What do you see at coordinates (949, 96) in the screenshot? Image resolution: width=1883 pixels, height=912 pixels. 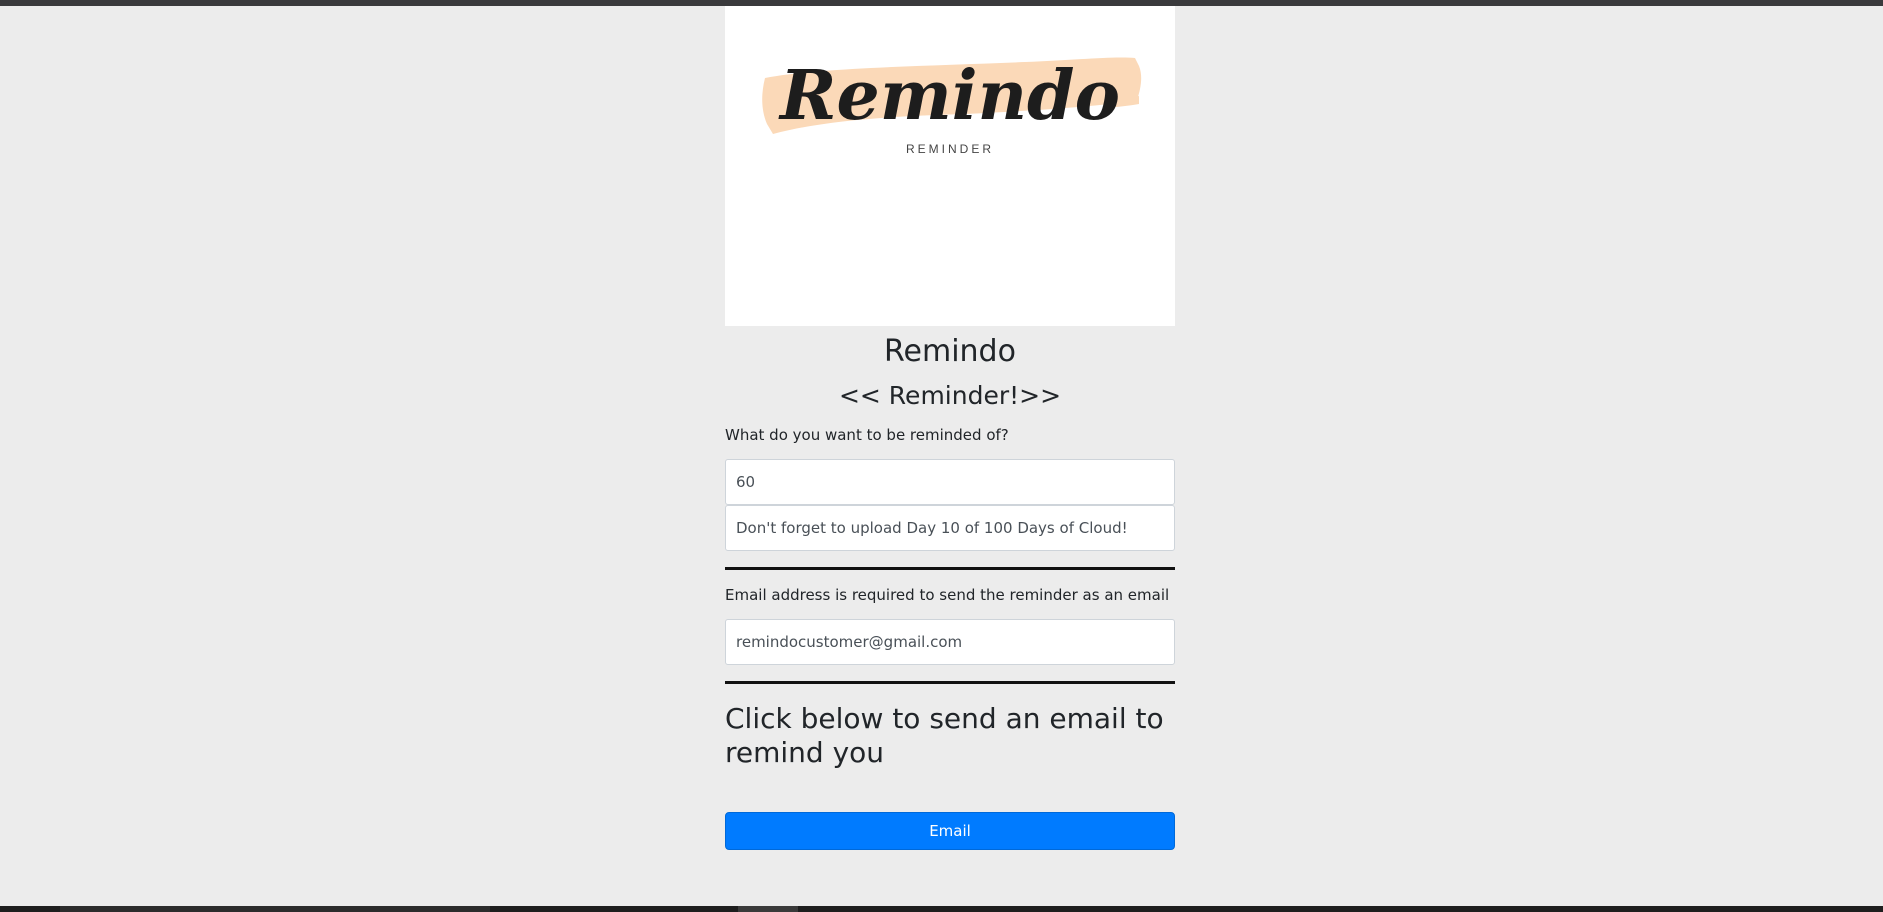 I see `svg-text: Remindo` at bounding box center [949, 96].